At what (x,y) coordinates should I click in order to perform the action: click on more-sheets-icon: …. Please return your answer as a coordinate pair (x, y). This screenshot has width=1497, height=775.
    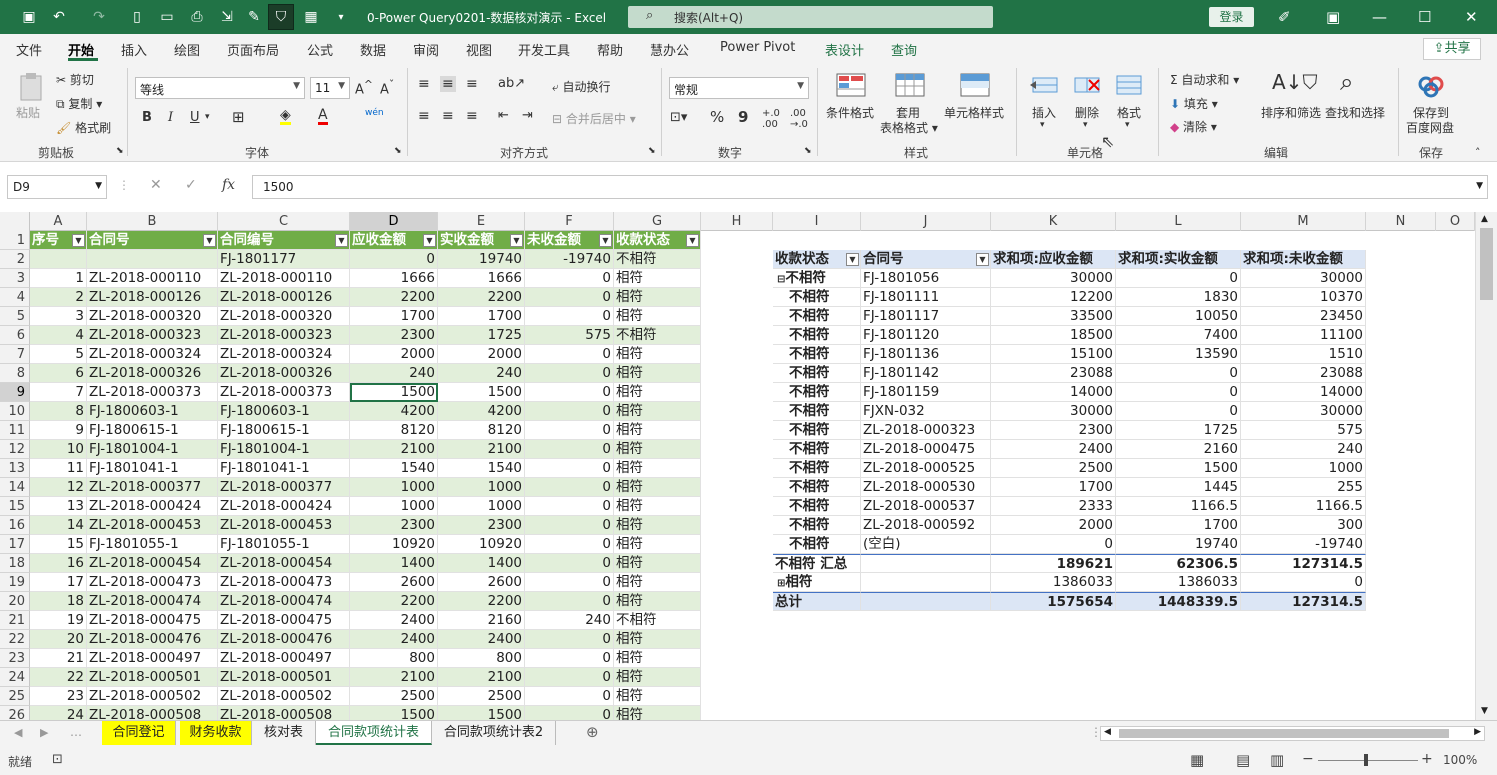
    Looking at the image, I should click on (76, 732).